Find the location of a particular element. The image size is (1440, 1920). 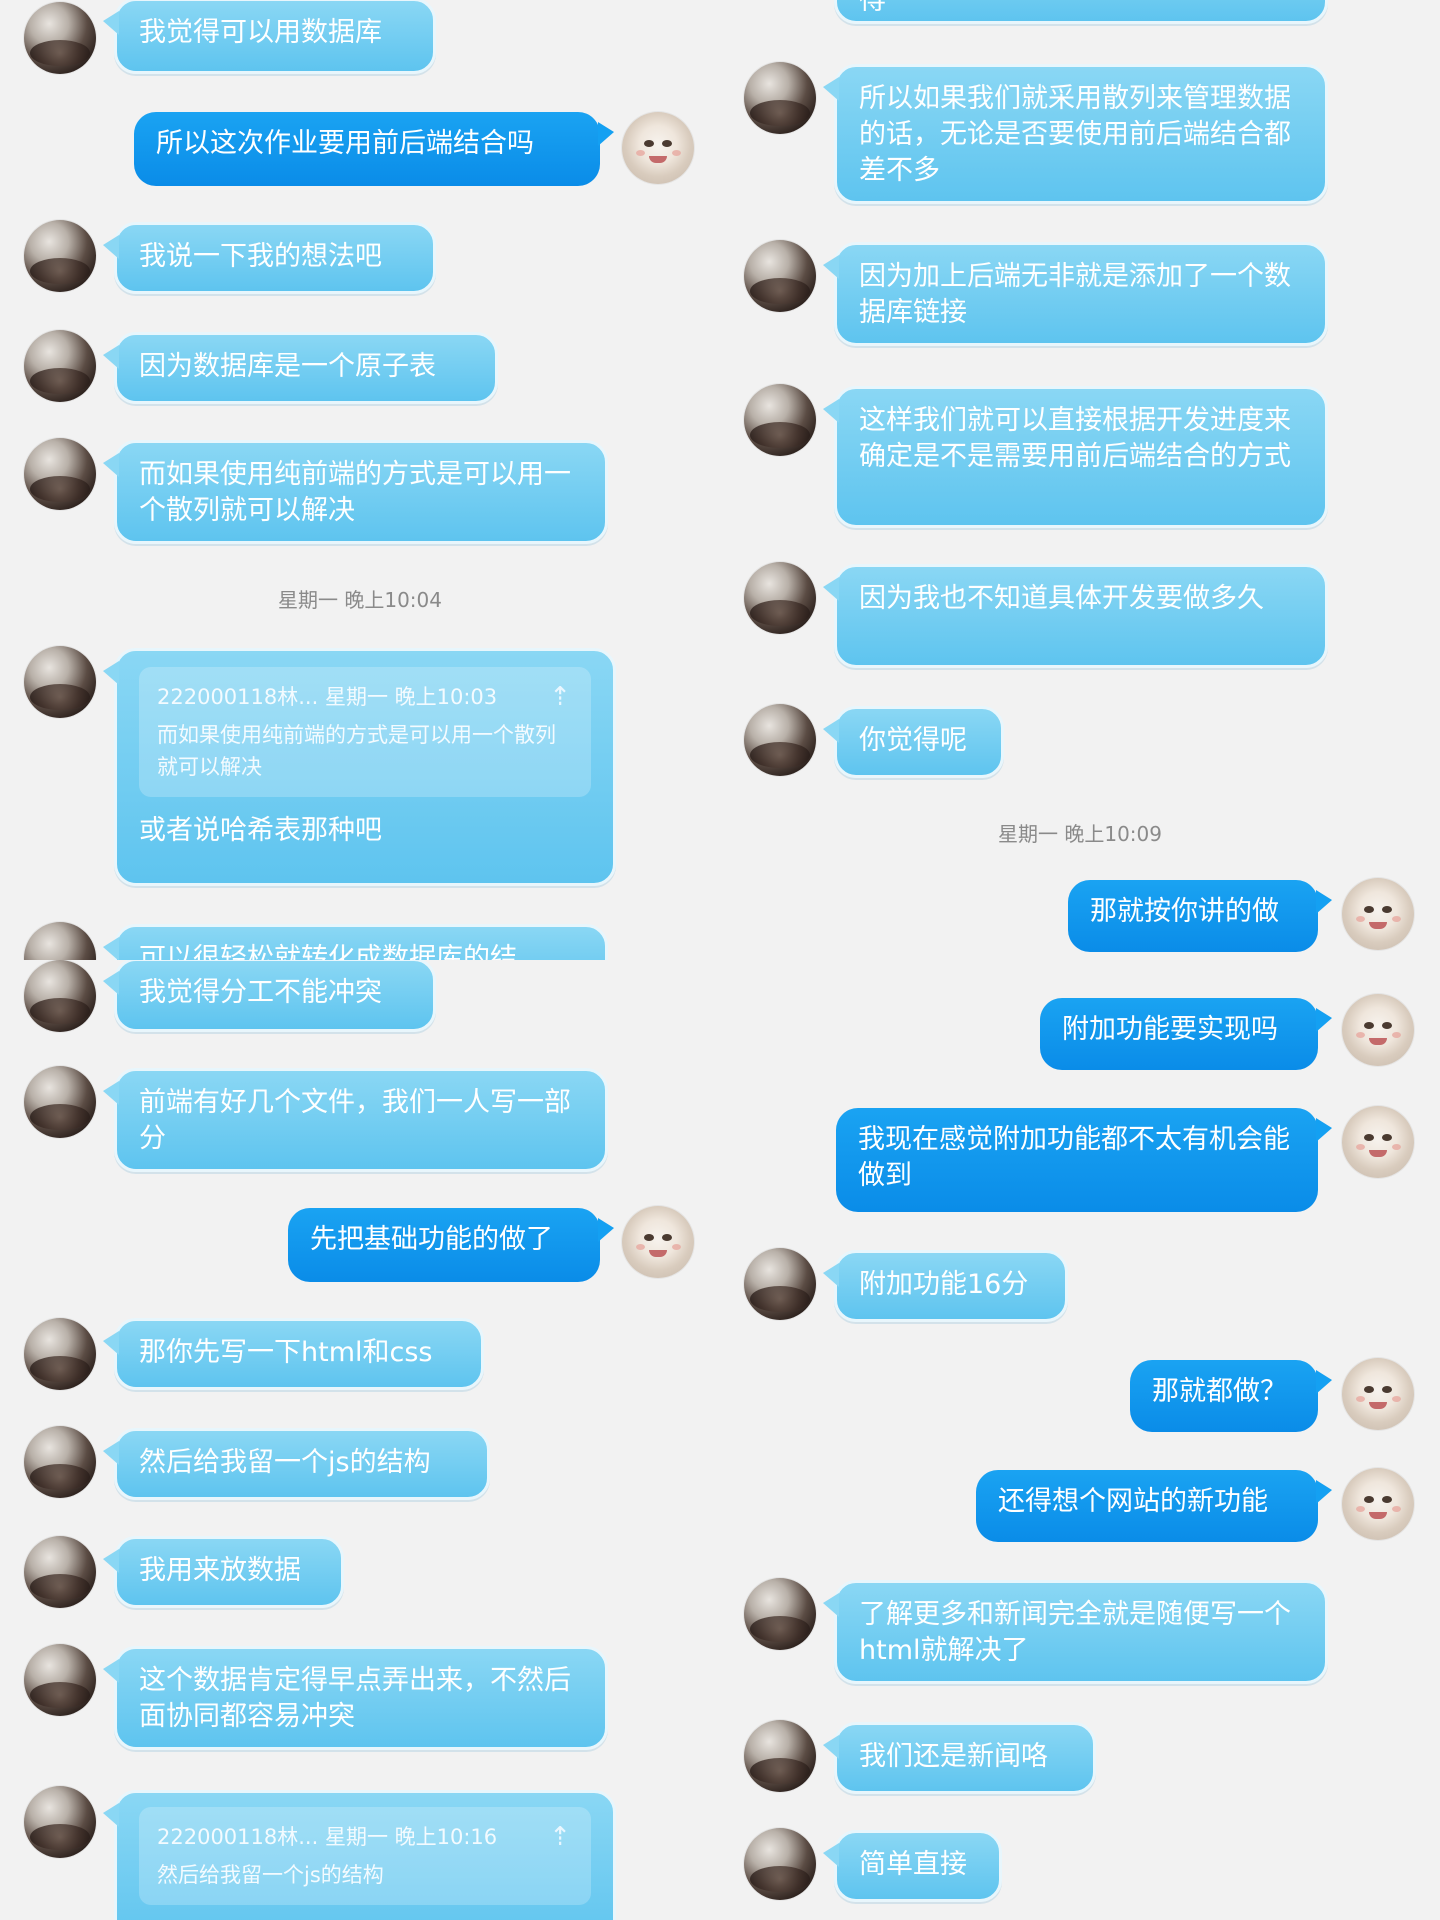

message-row: 这个数据肯定得早点弄出来，不然后面协同都容易冲突 is located at coordinates (360, 1698).